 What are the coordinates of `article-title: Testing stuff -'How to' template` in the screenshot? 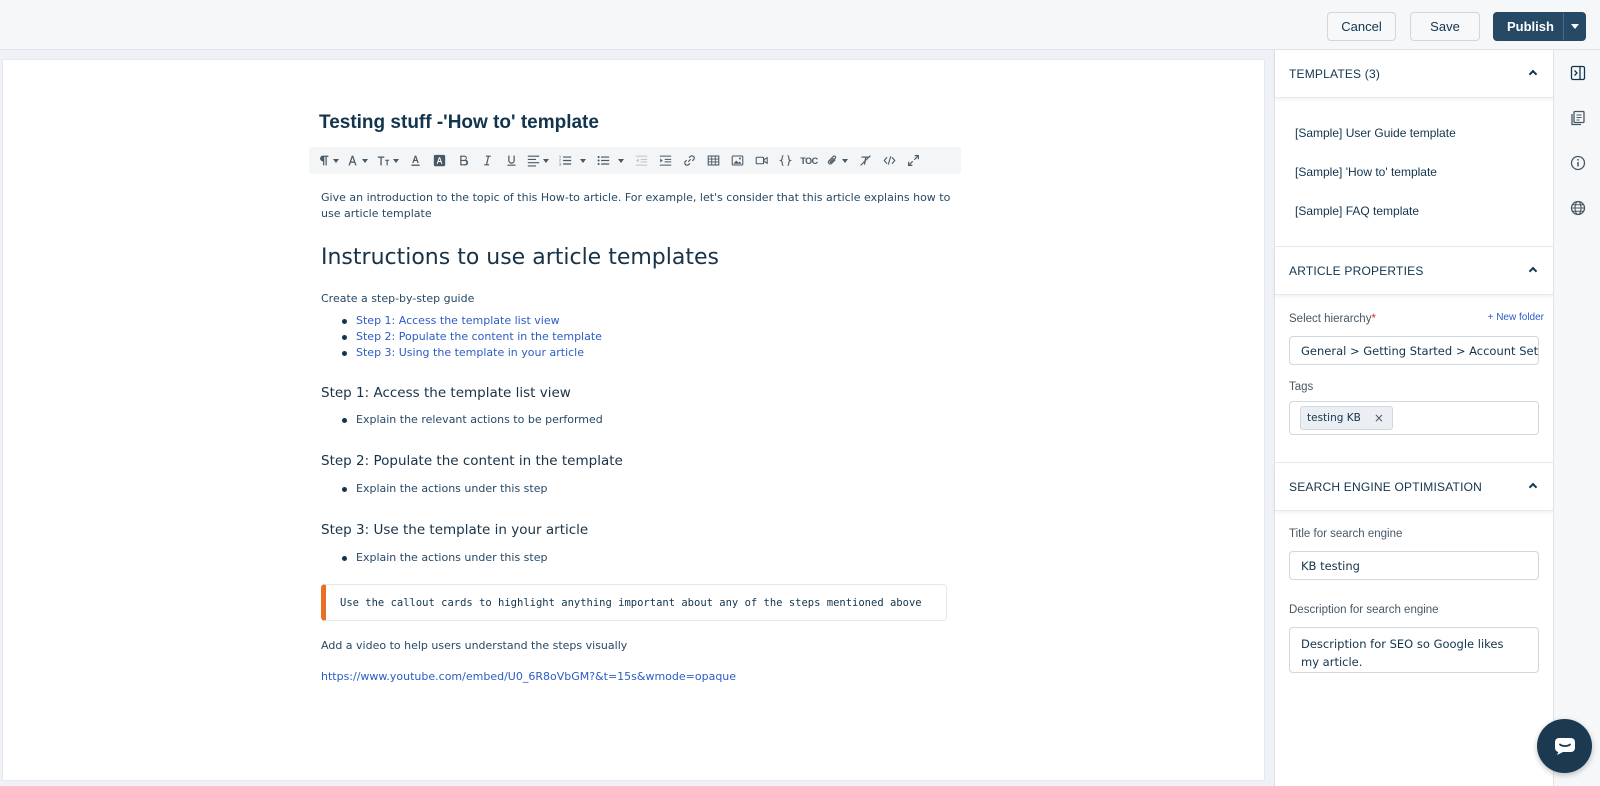 It's located at (459, 123).